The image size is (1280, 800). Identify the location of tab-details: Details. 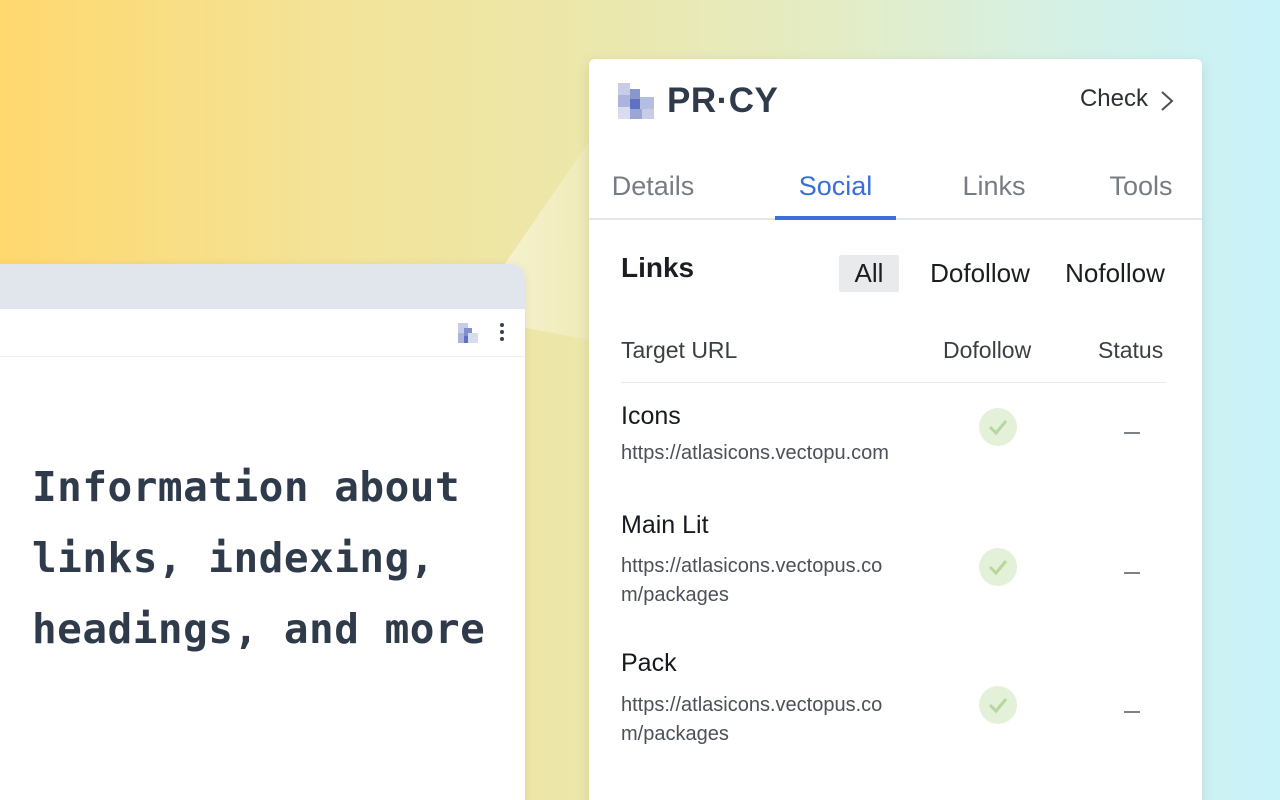
(653, 191).